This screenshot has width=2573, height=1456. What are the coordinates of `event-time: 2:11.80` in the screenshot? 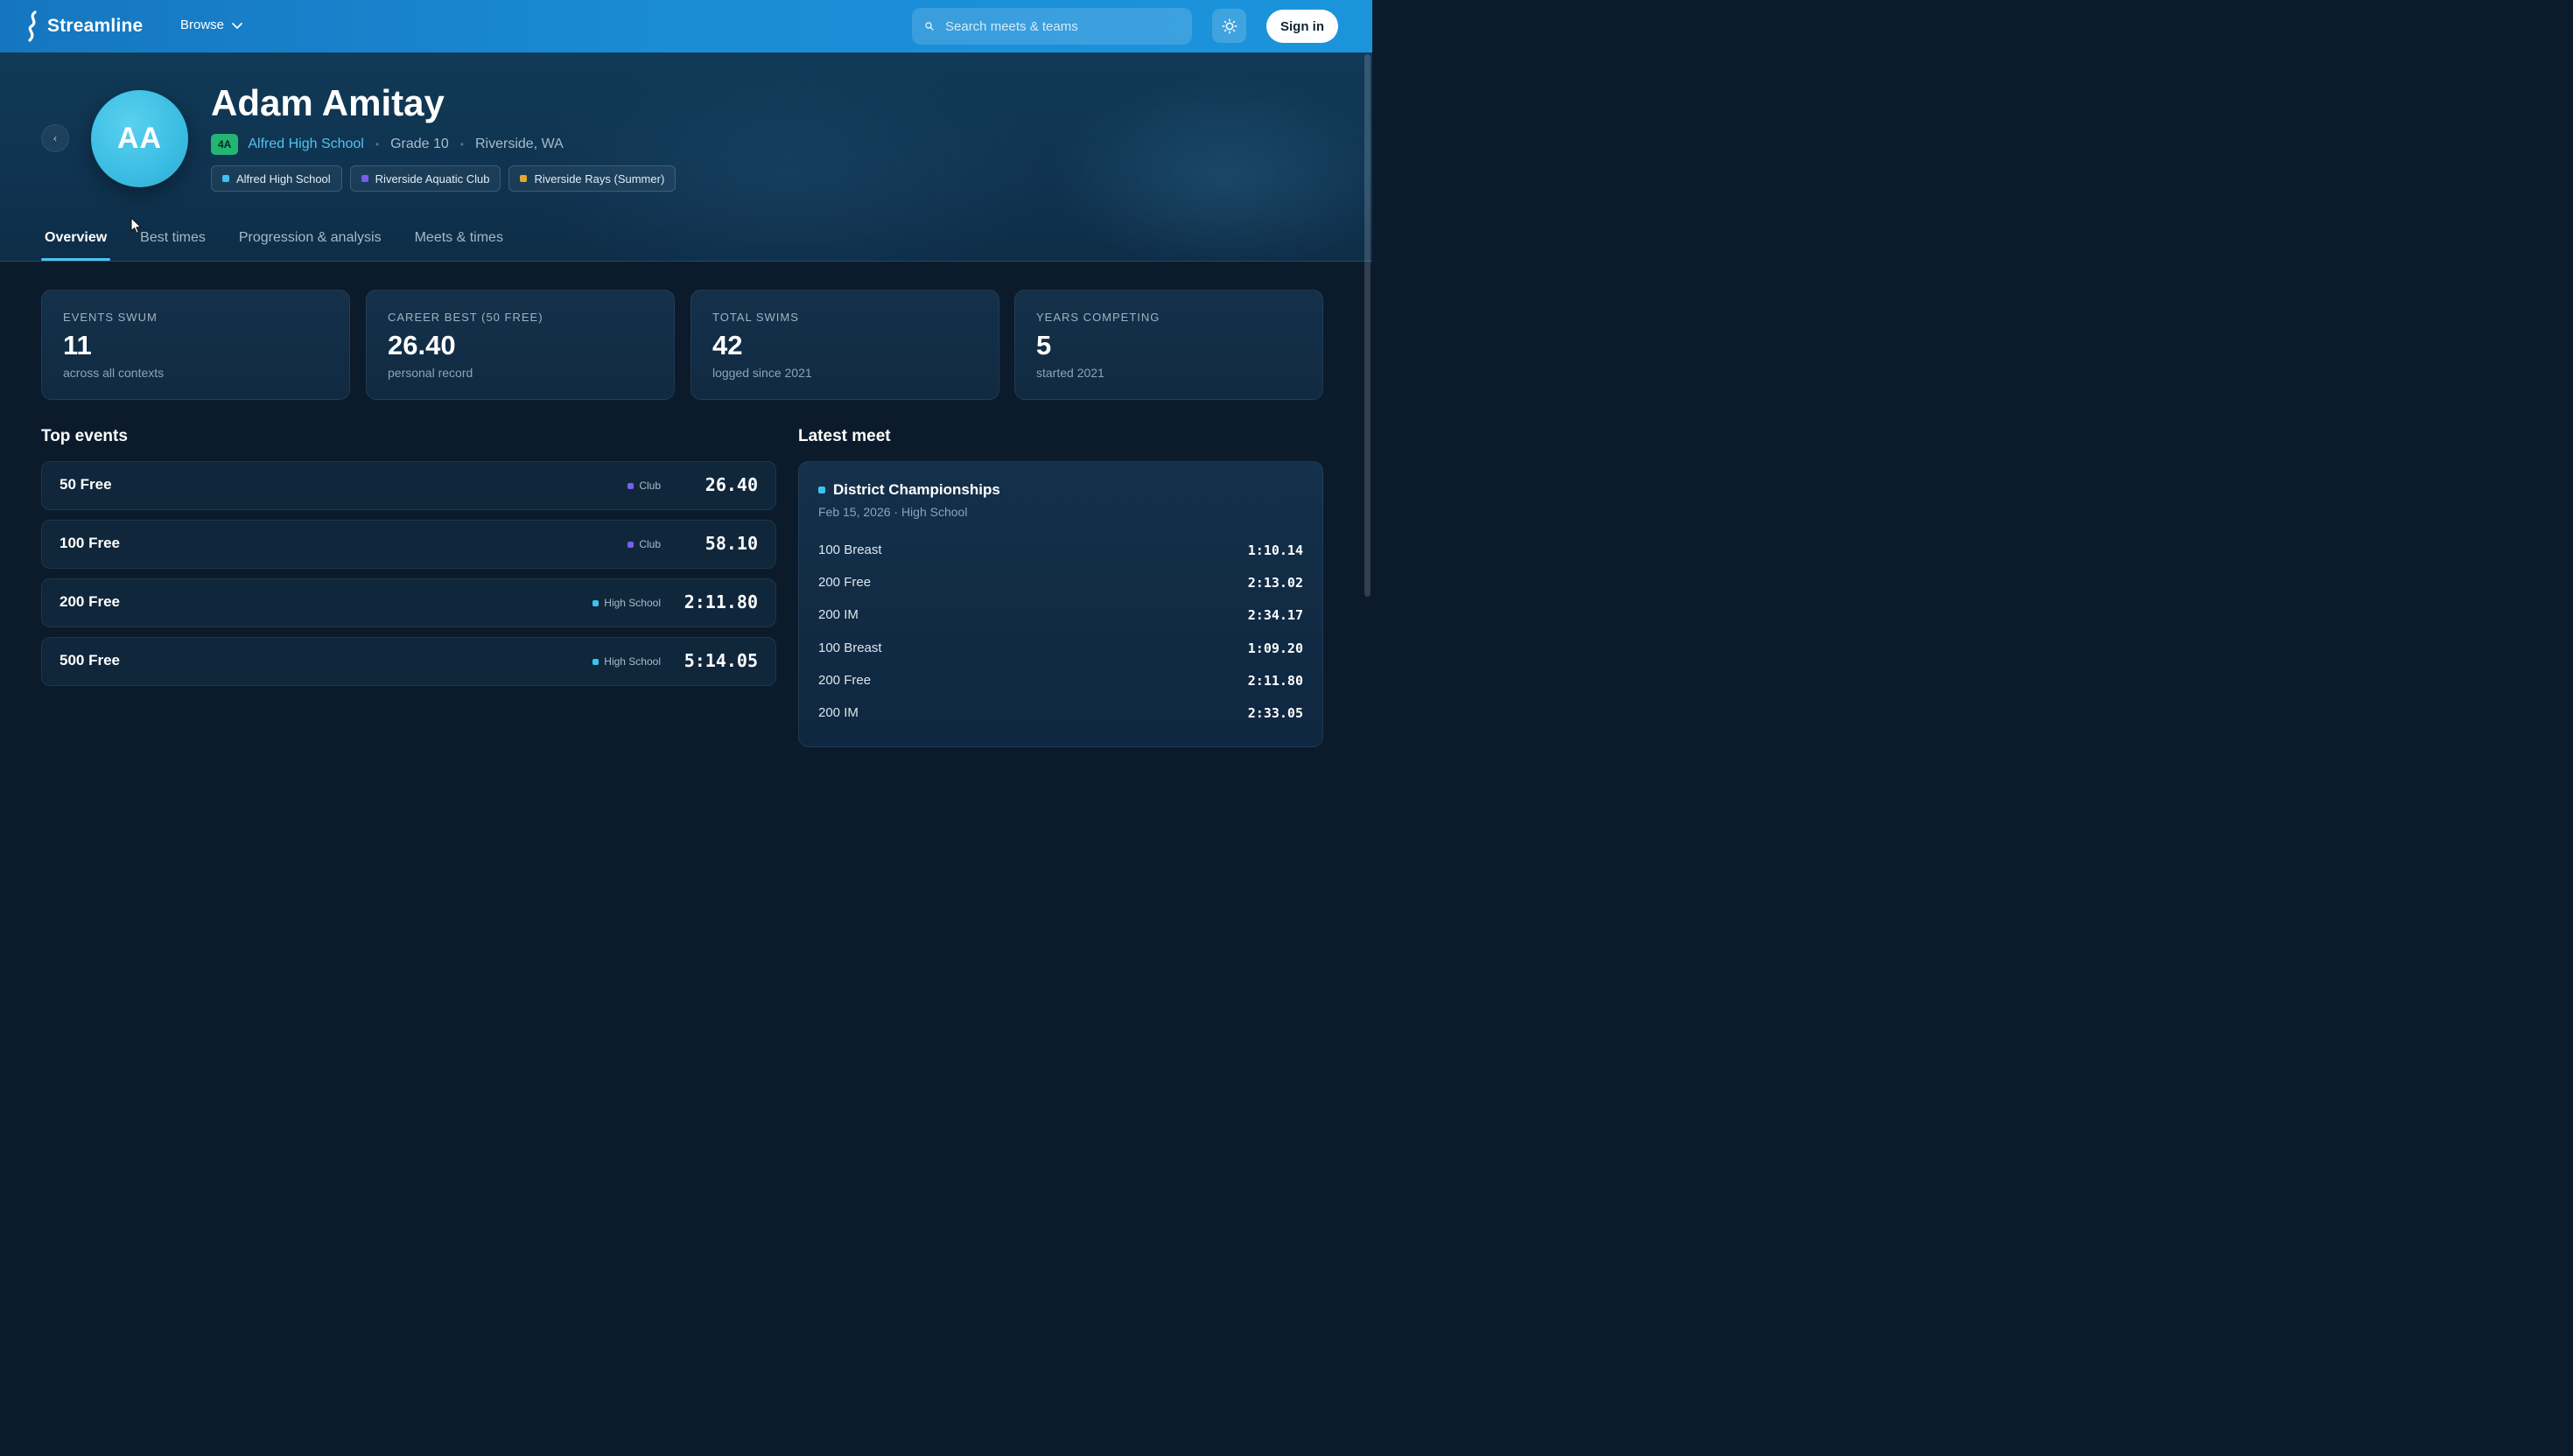 It's located at (721, 602).